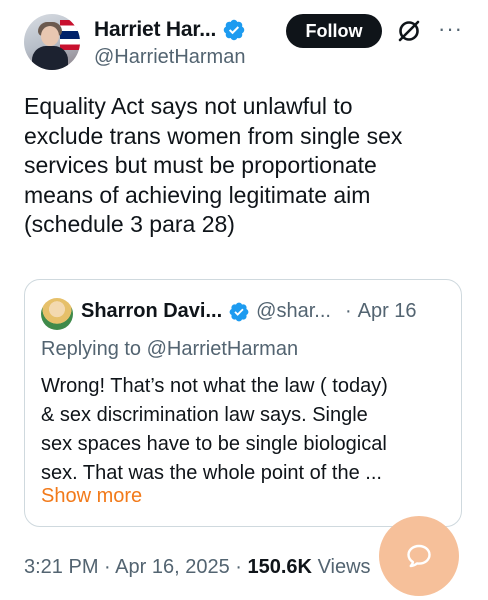  Describe the element at coordinates (70, 35) in the screenshot. I see `flag-background` at that location.